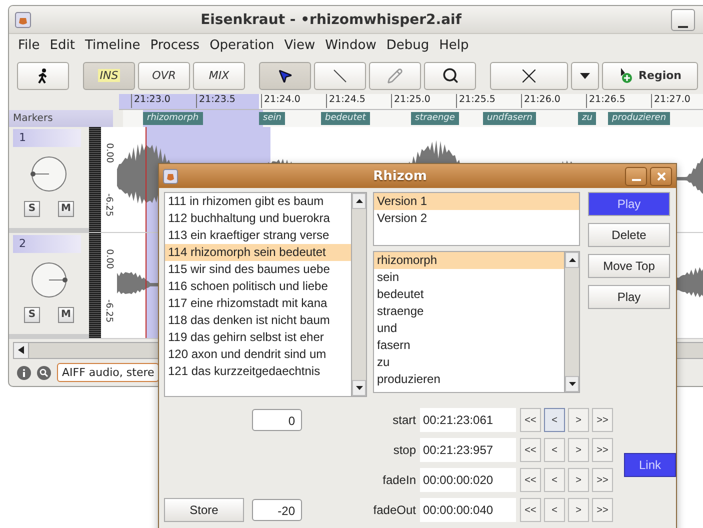  Describe the element at coordinates (476, 201) in the screenshot. I see `list-item: Version 1` at that location.